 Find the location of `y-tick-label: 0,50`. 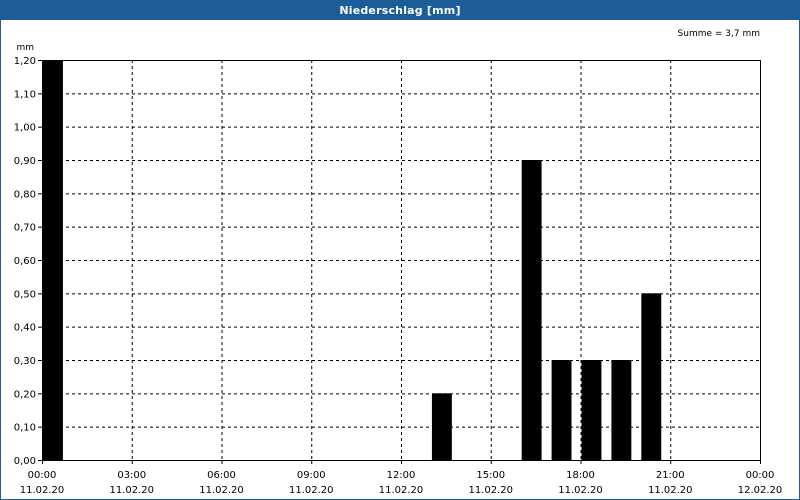

y-tick-label: 0,50 is located at coordinates (25, 294).